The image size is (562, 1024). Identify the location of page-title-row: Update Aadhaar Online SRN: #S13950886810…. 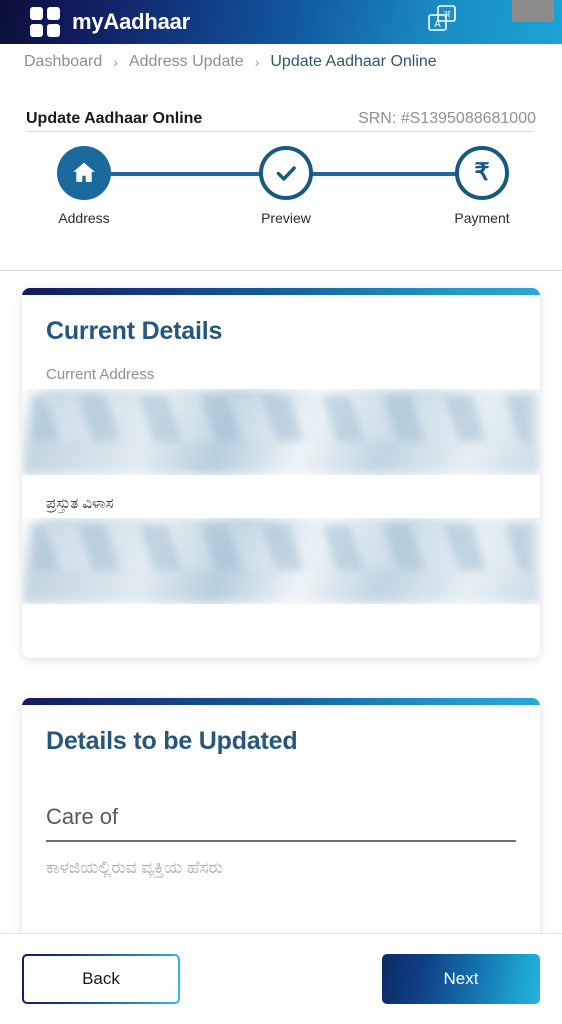
(281, 119).